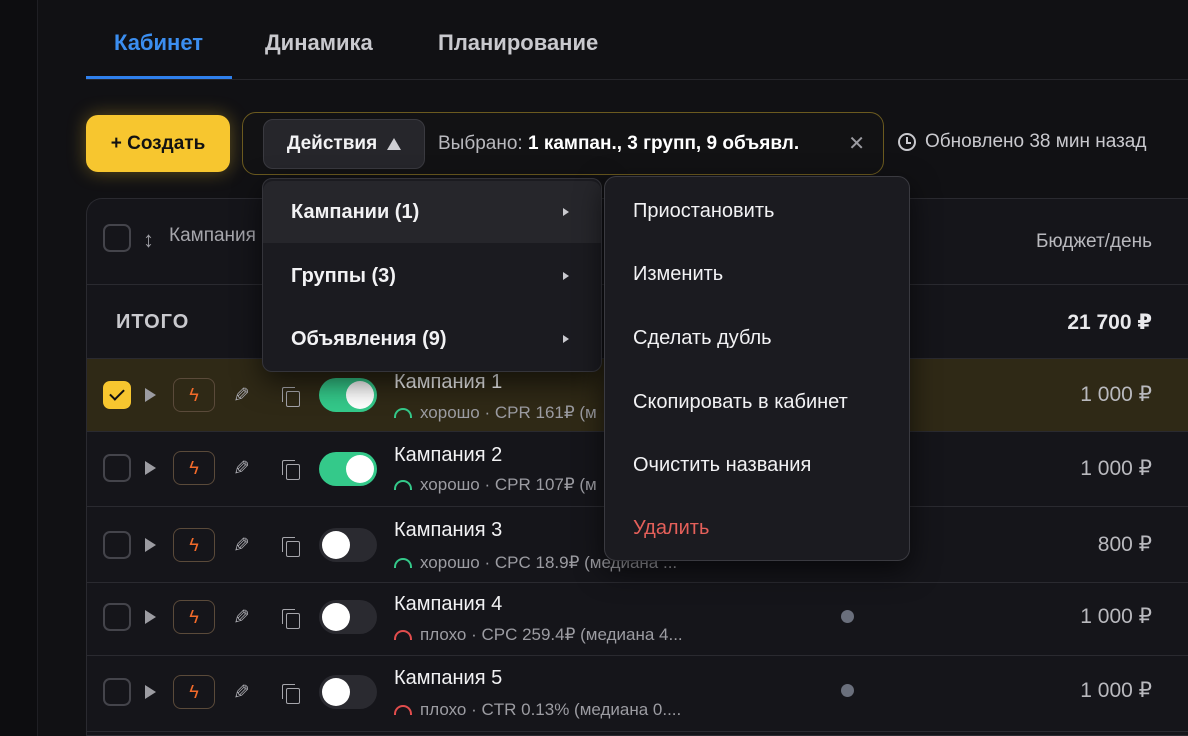  What do you see at coordinates (907, 142) in the screenshot?
I see `clock-icon` at bounding box center [907, 142].